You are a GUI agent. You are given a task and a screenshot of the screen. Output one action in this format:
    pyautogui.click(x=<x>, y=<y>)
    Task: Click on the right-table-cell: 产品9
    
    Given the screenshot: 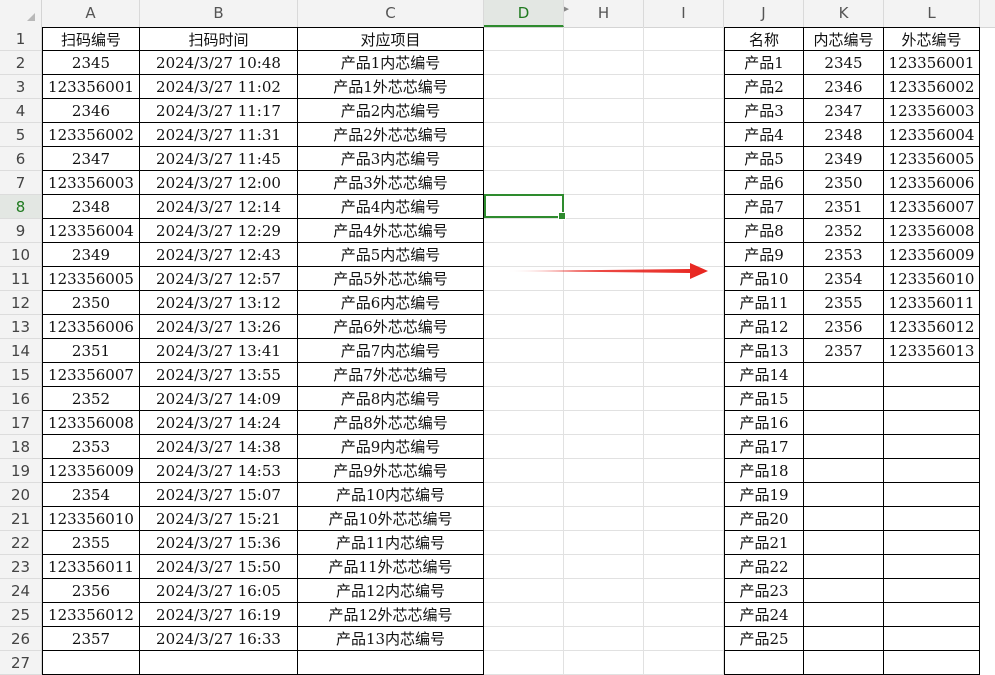 What is the action you would take?
    pyautogui.click(x=764, y=255)
    